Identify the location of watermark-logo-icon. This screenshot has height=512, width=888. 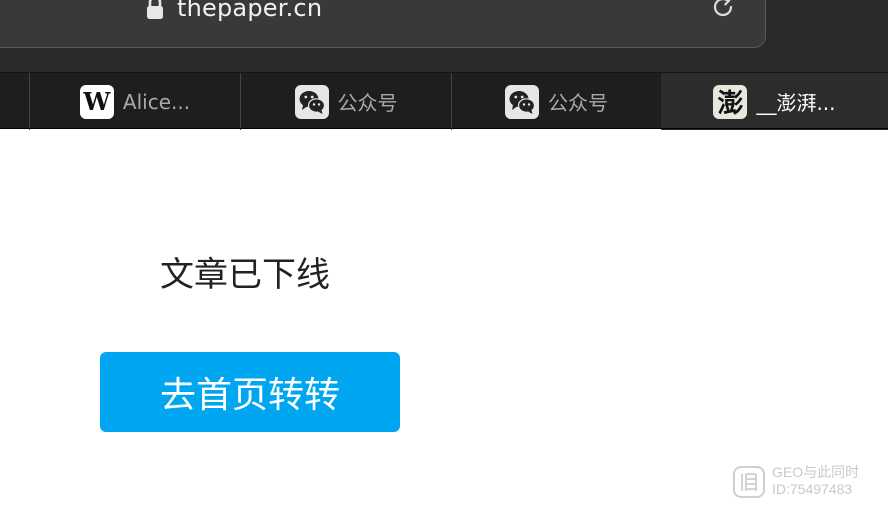
(749, 482).